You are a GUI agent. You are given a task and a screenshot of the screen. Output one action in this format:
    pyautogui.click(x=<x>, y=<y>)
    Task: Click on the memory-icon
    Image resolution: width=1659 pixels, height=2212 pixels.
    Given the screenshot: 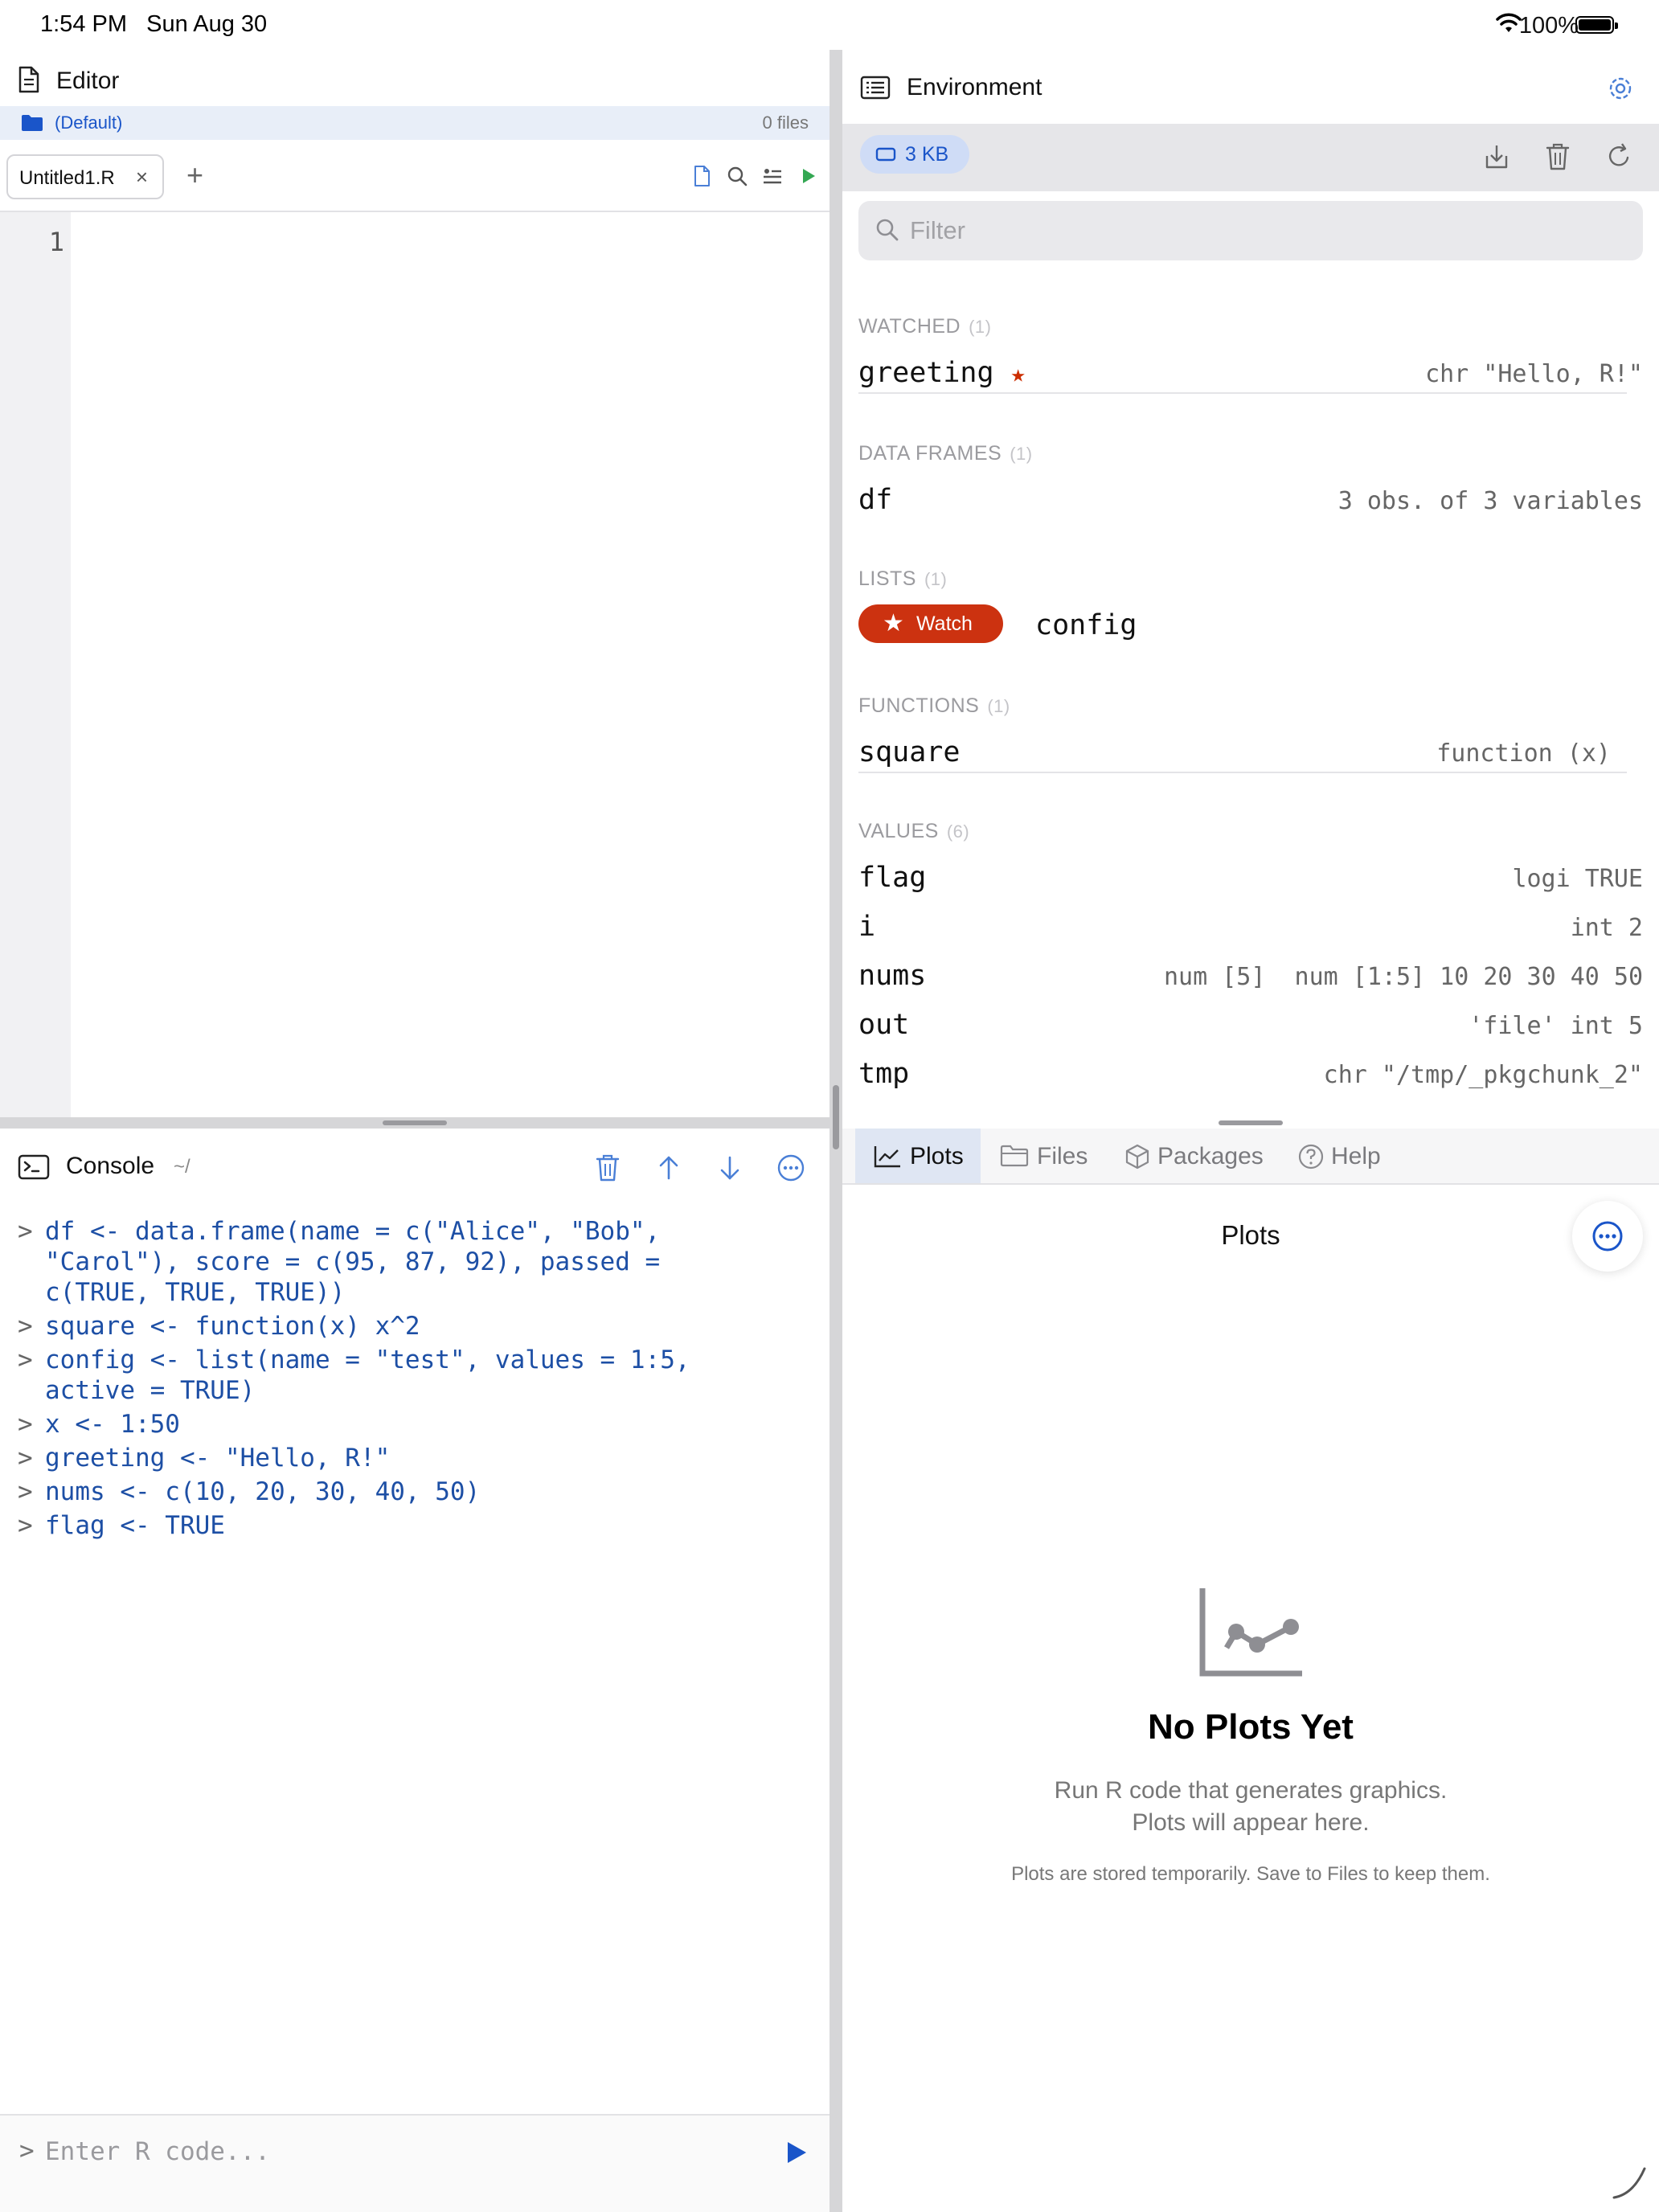 What is the action you would take?
    pyautogui.click(x=885, y=154)
    